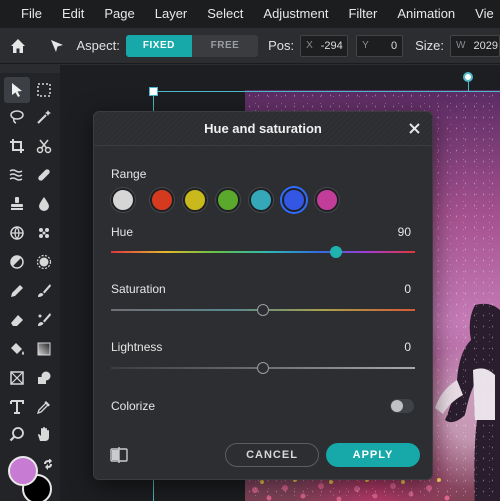 The height and width of the screenshot is (501, 500). Describe the element at coordinates (73, 14) in the screenshot. I see `menu-edit: Edit` at that location.